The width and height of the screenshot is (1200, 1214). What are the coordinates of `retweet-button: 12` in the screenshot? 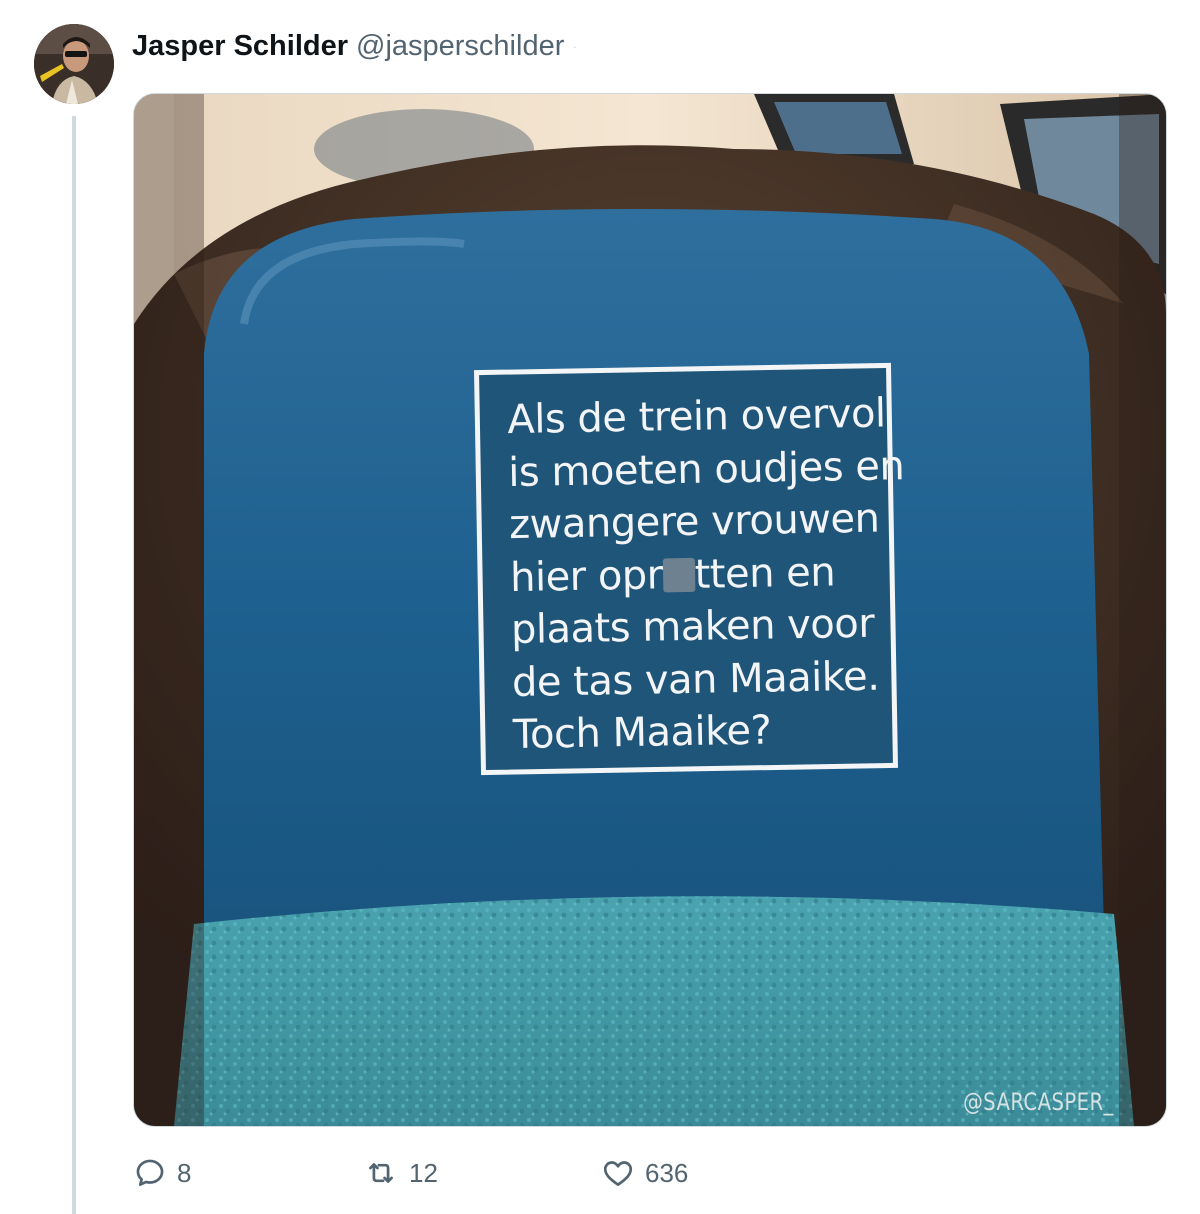 It's located at (400, 1173).